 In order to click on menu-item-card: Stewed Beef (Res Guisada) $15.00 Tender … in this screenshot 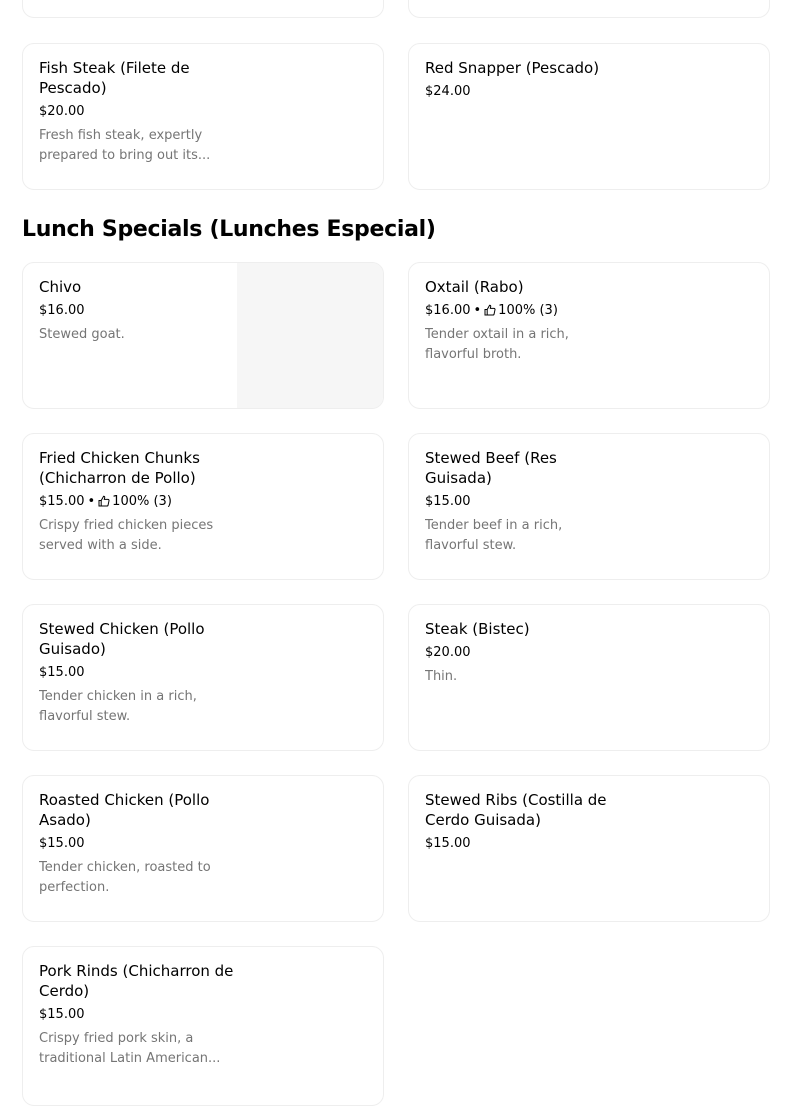, I will do `click(589, 506)`.